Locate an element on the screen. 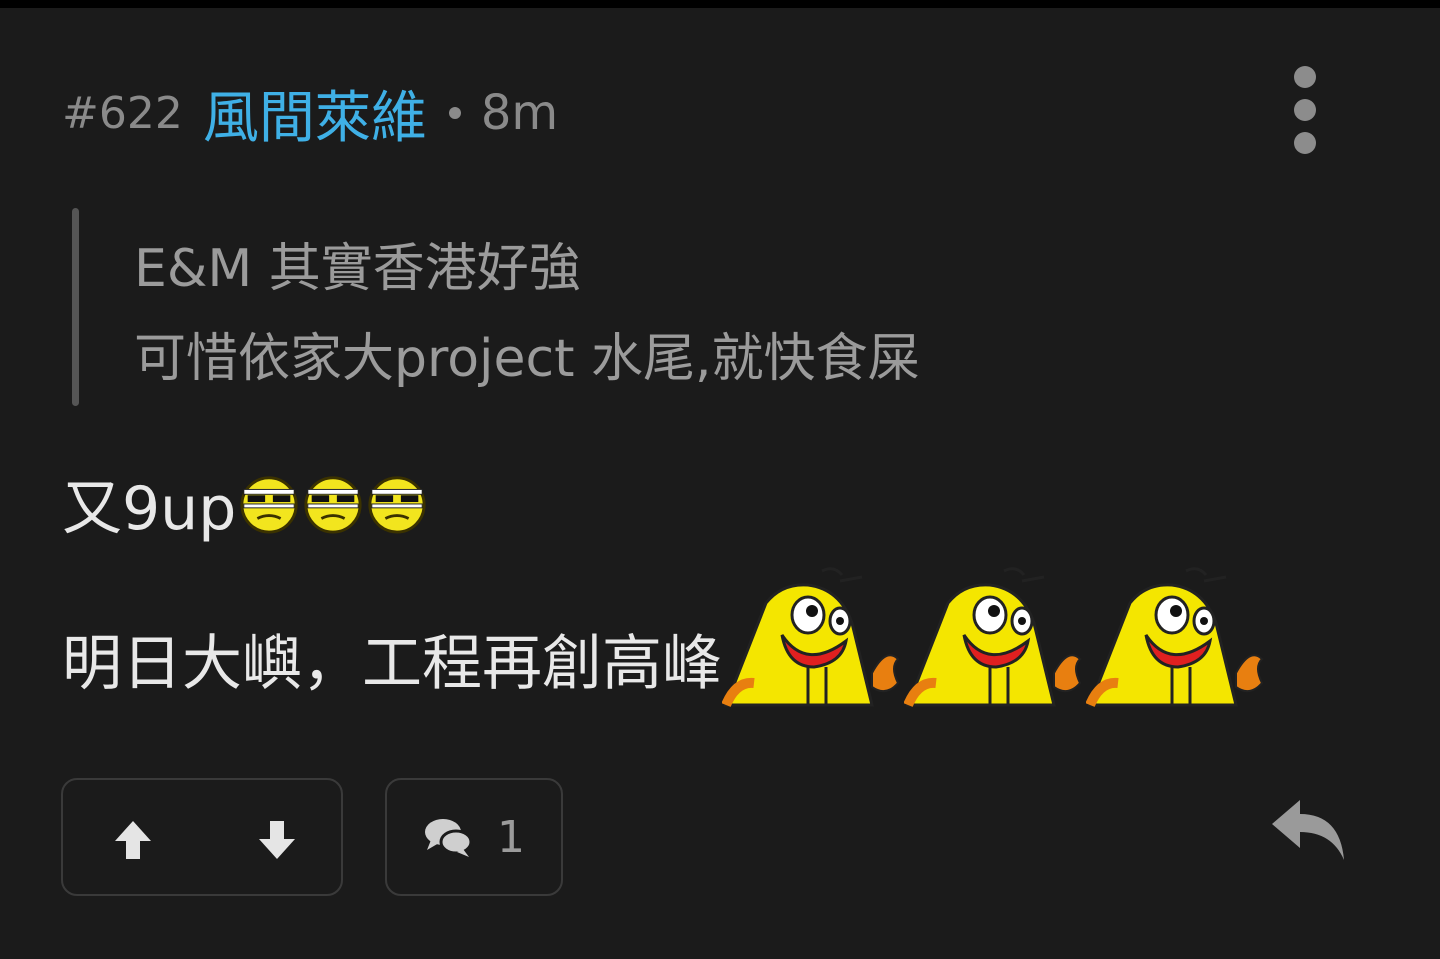  top-strip is located at coordinates (720, 4).